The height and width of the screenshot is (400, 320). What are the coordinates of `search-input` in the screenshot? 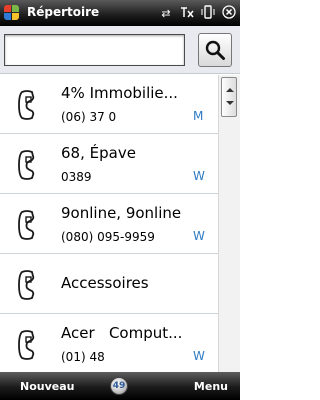 It's located at (94, 50).